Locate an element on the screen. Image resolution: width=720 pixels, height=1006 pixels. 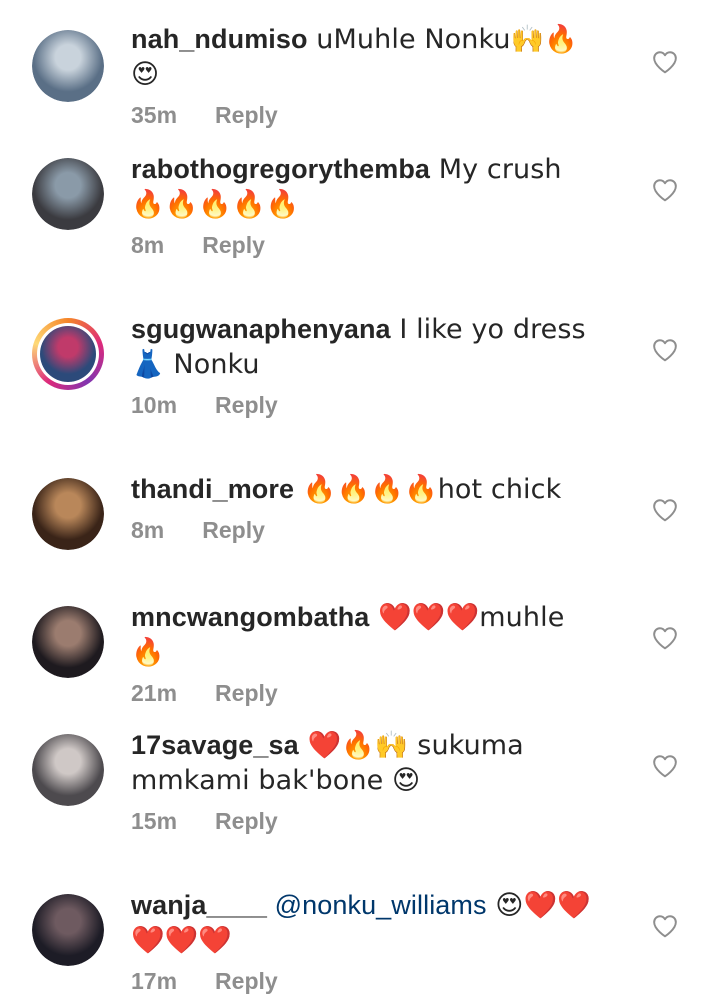
comment-username: sgugwanaphenyana is located at coordinates (261, 329).